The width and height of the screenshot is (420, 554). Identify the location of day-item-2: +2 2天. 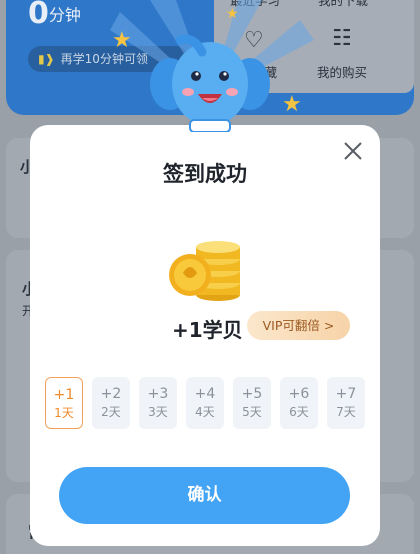
(111, 403).